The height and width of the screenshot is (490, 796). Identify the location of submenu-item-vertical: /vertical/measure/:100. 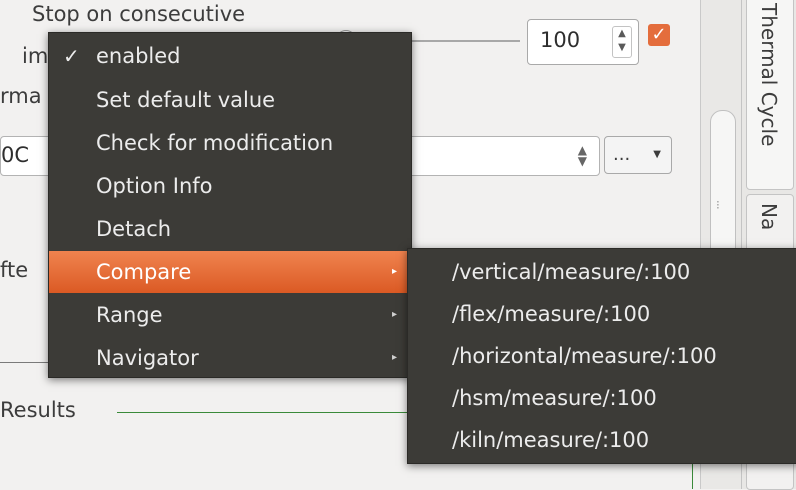
(602, 272).